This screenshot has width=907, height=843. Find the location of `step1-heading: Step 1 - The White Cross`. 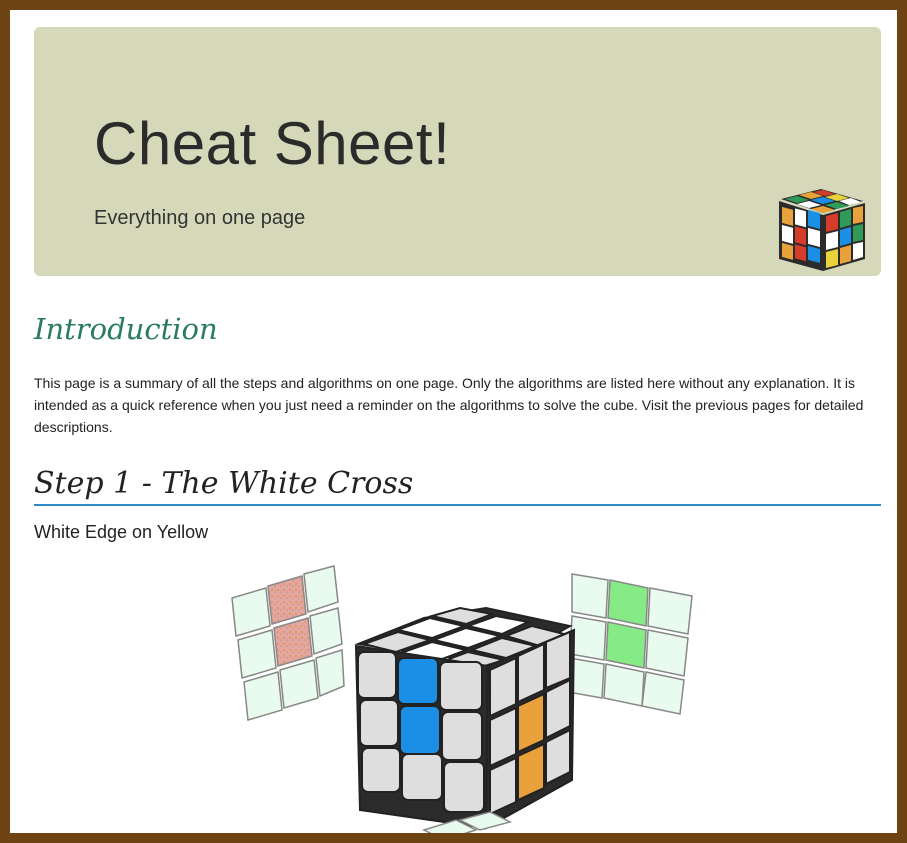

step1-heading: Step 1 - The White Cross is located at coordinates (224, 483).